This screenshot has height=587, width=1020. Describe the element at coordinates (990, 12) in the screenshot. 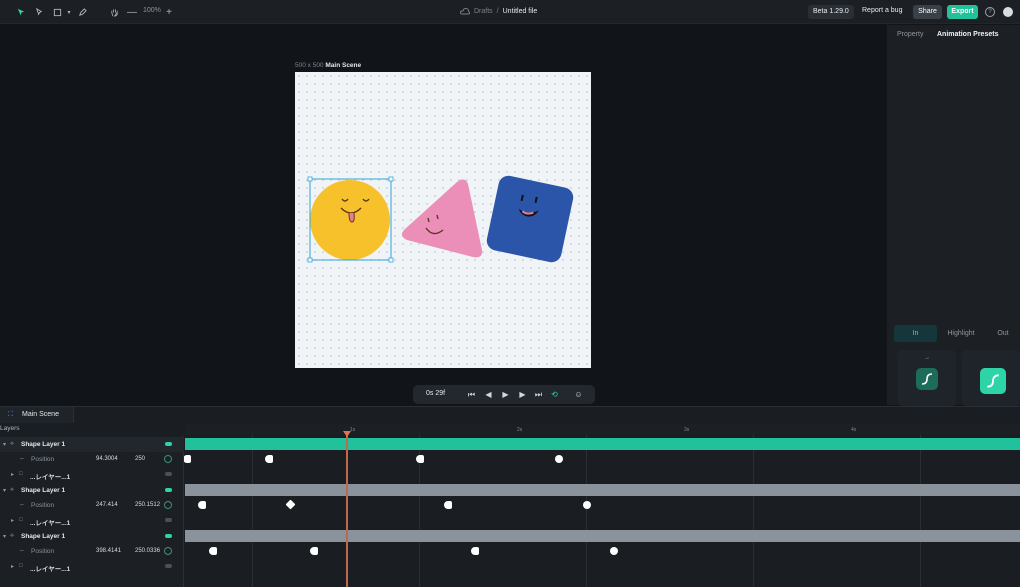

I see `help-icon: ?` at that location.